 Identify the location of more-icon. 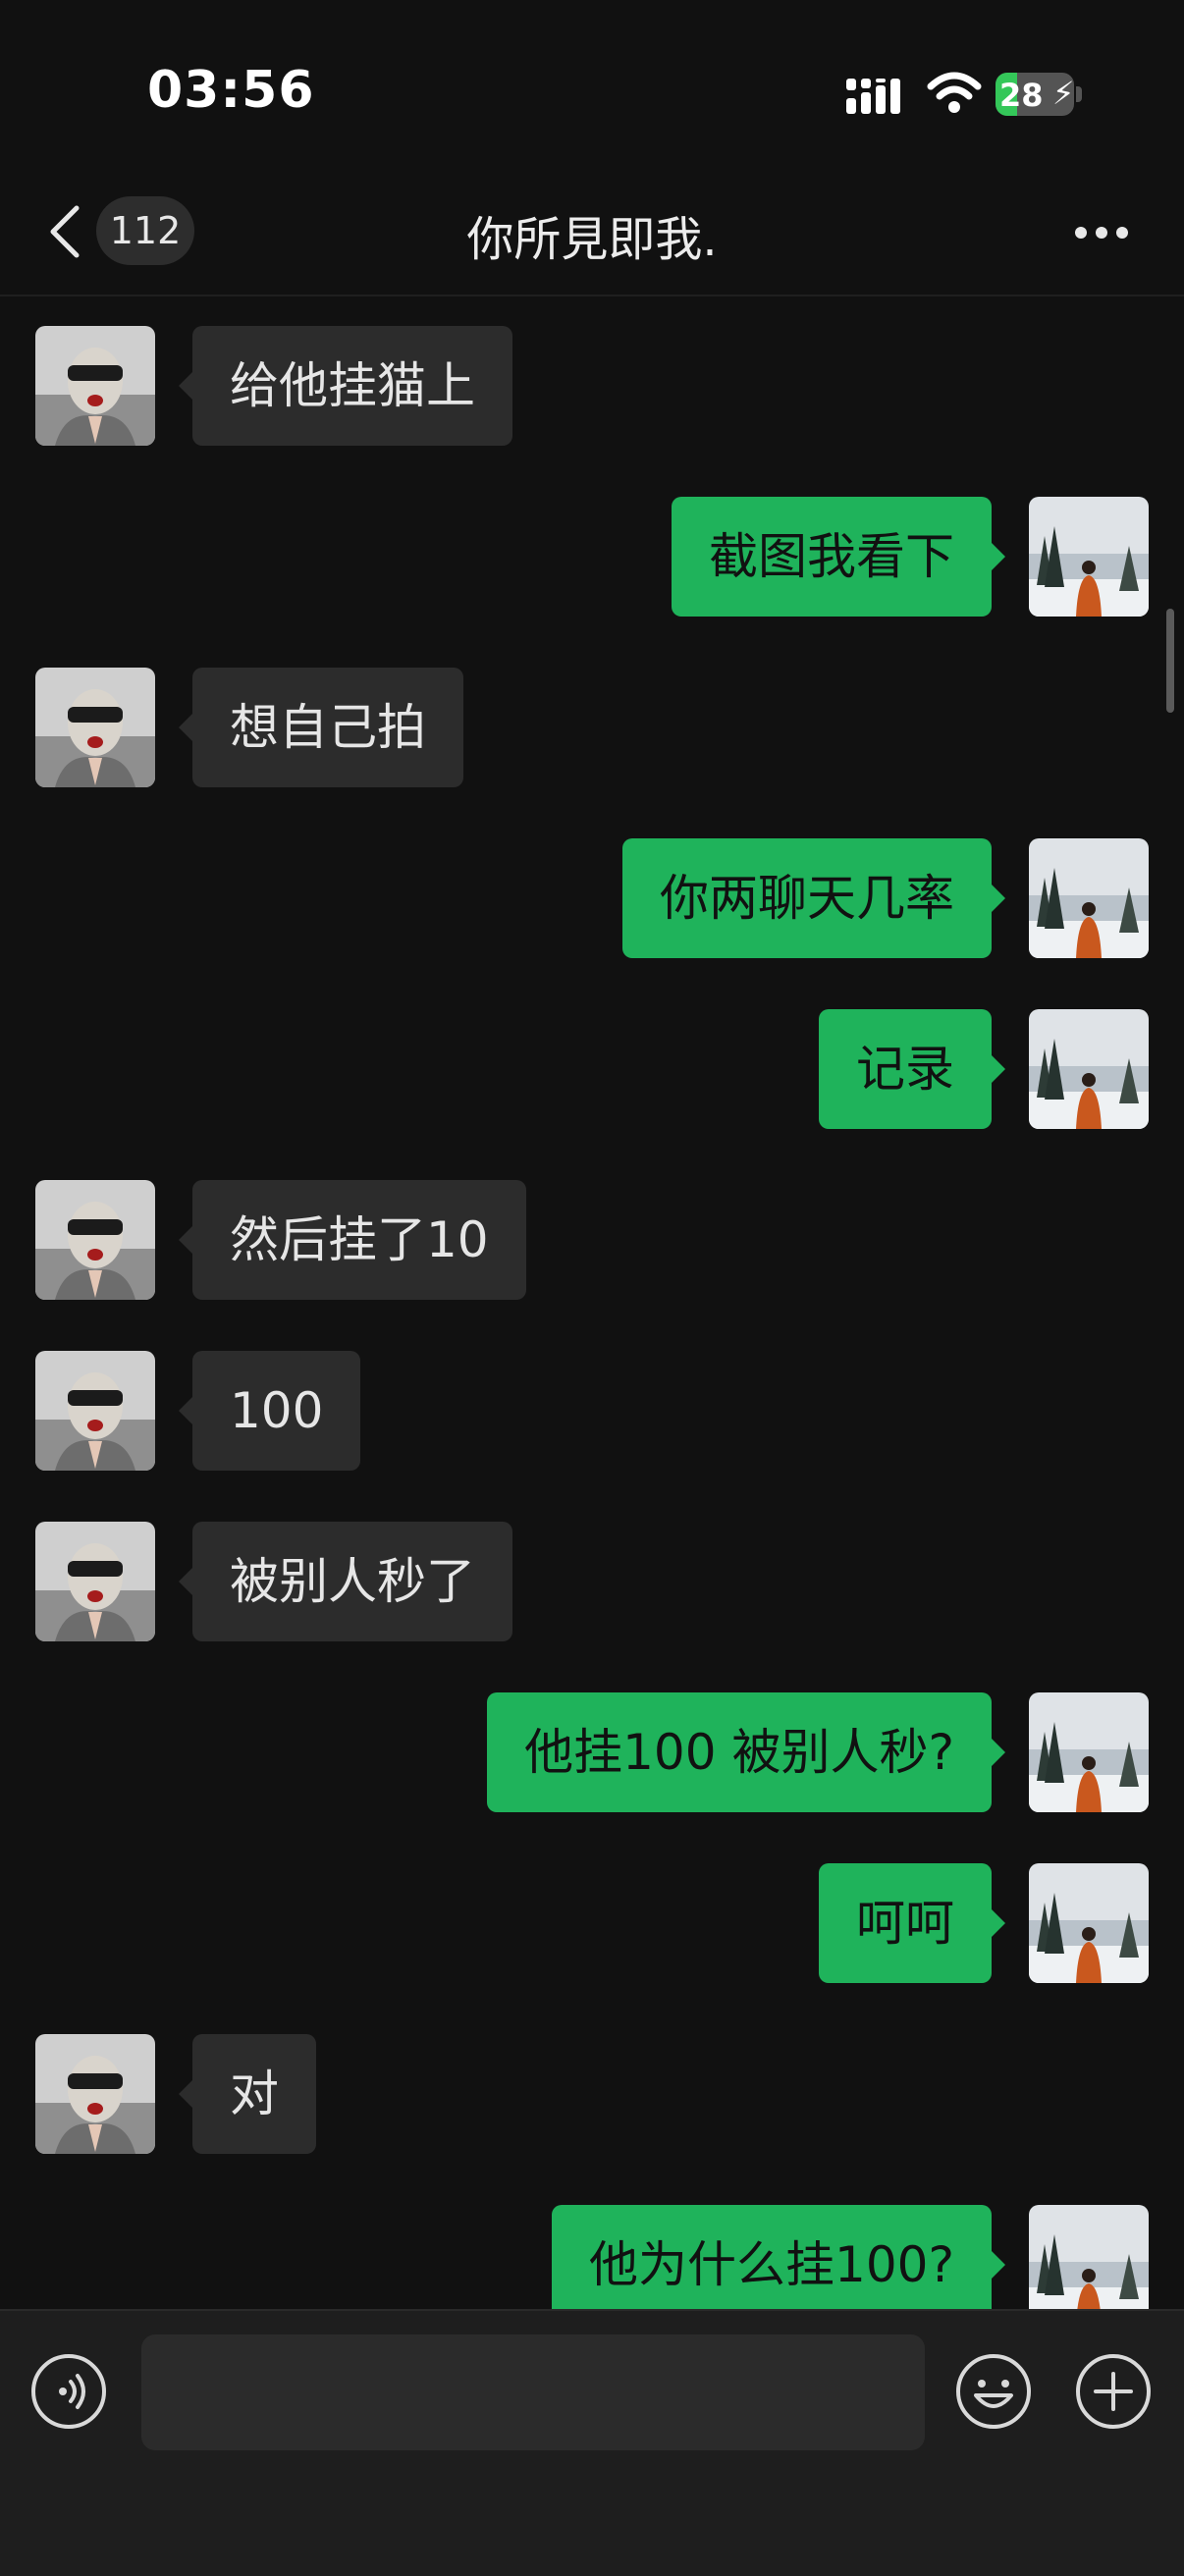
(1101, 233).